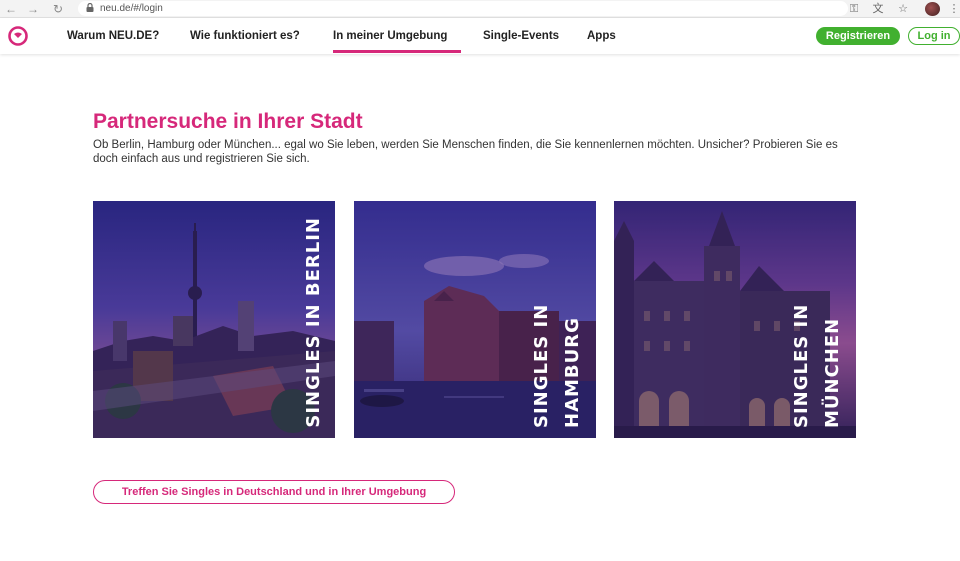  Describe the element at coordinates (313, 322) in the screenshot. I see `city-label-berlin: Singles in Berlin` at that location.